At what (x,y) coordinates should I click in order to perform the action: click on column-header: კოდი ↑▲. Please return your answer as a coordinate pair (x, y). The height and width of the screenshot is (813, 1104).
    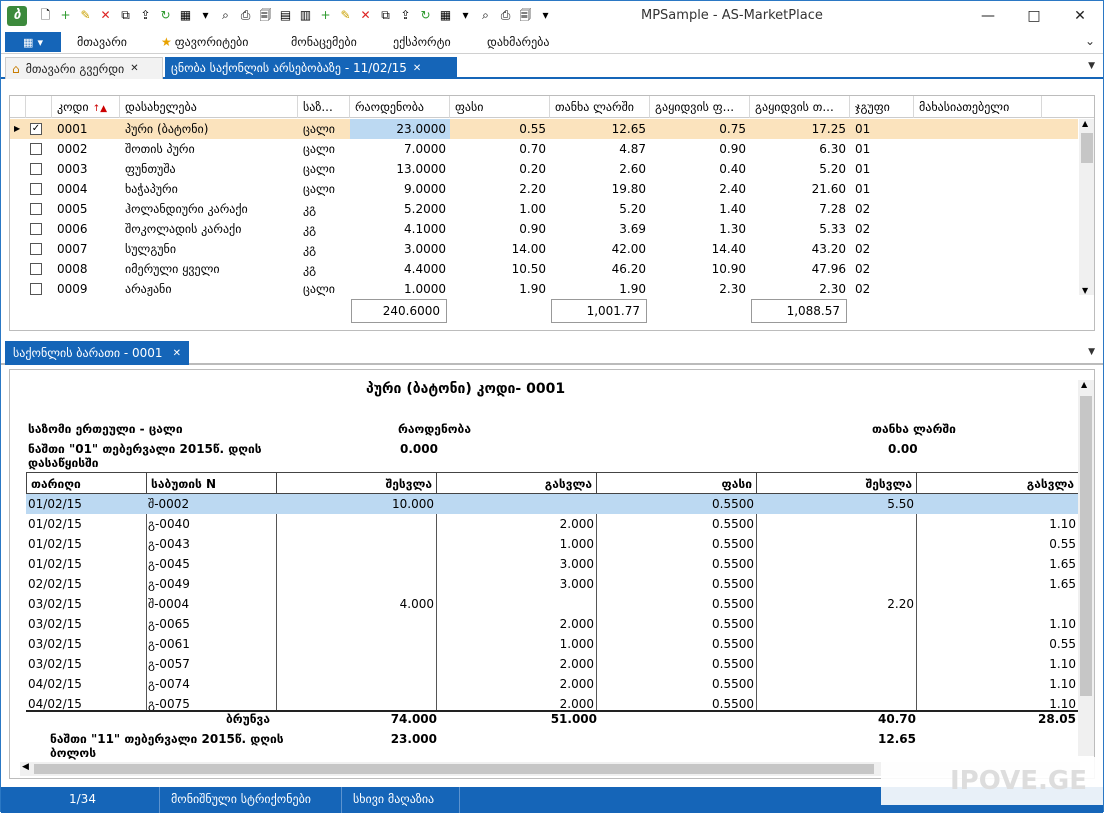
    Looking at the image, I should click on (86, 107).